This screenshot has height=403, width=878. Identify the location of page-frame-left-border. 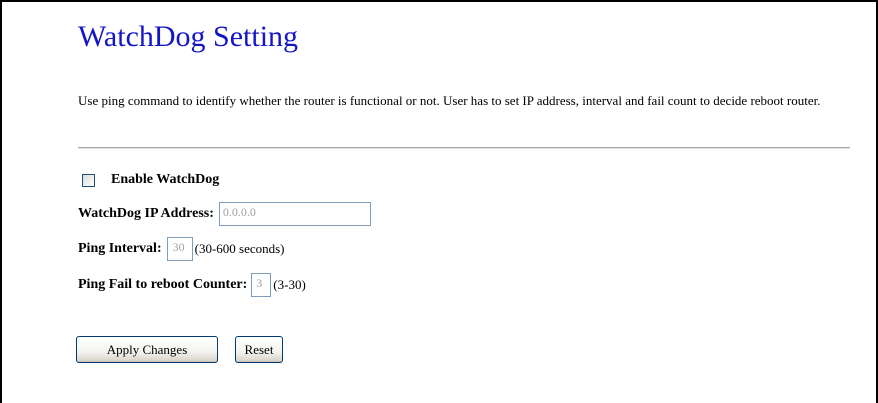
(1, 201).